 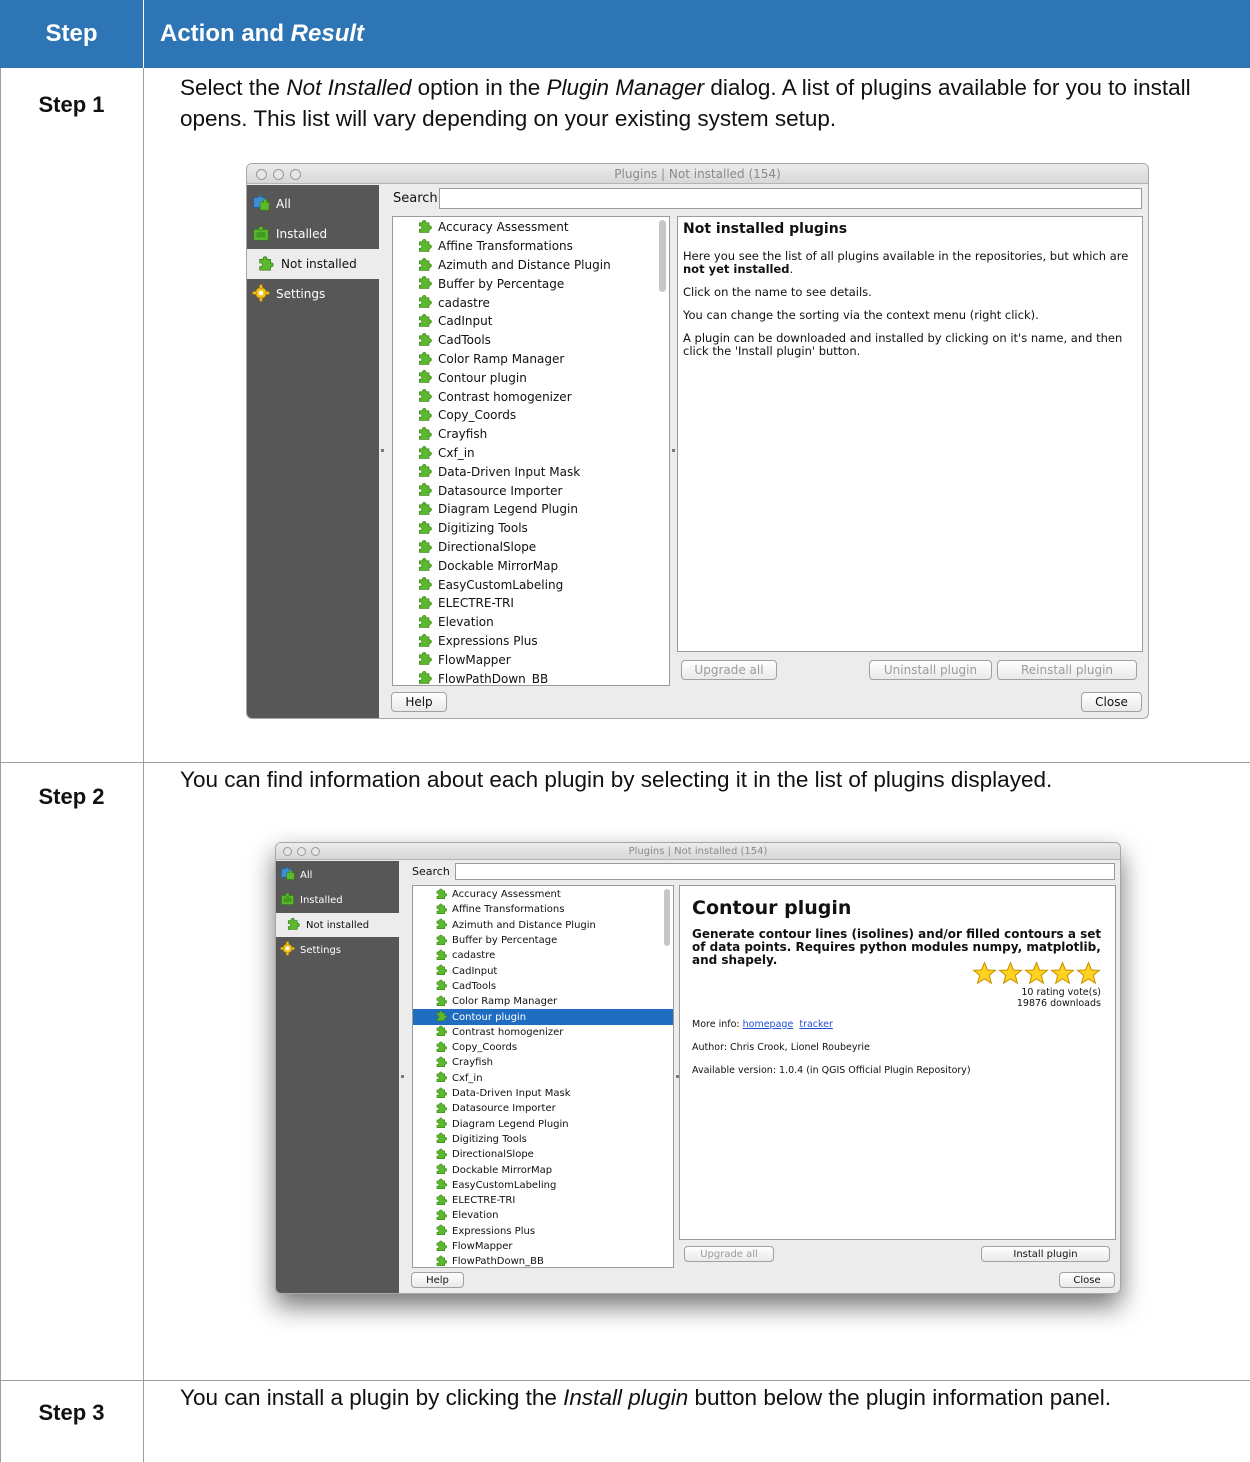 What do you see at coordinates (1067, 670) in the screenshot?
I see `reinstall-plugin-button: Reinstall plugin` at bounding box center [1067, 670].